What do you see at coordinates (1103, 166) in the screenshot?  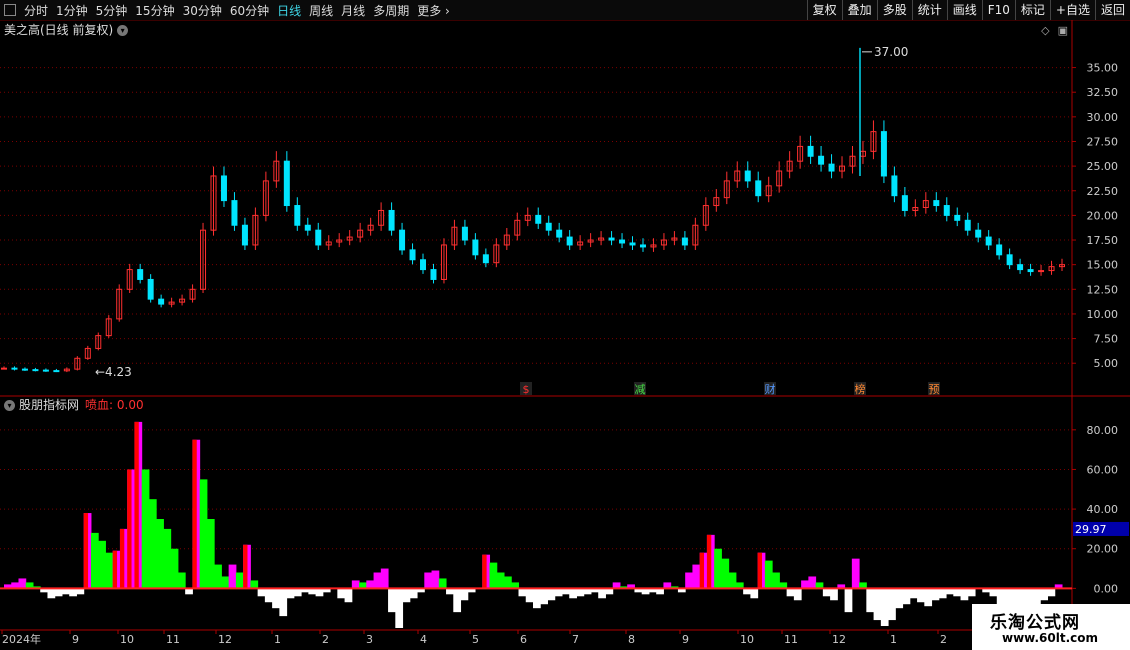 I see `price-tick-label: 25.00` at bounding box center [1103, 166].